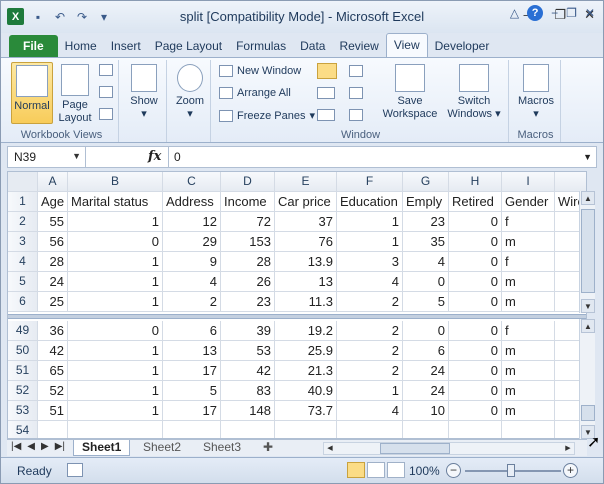 The height and width of the screenshot is (484, 604). I want to click on switch-windows-button: Switch Windows ▾, so click(474, 94).